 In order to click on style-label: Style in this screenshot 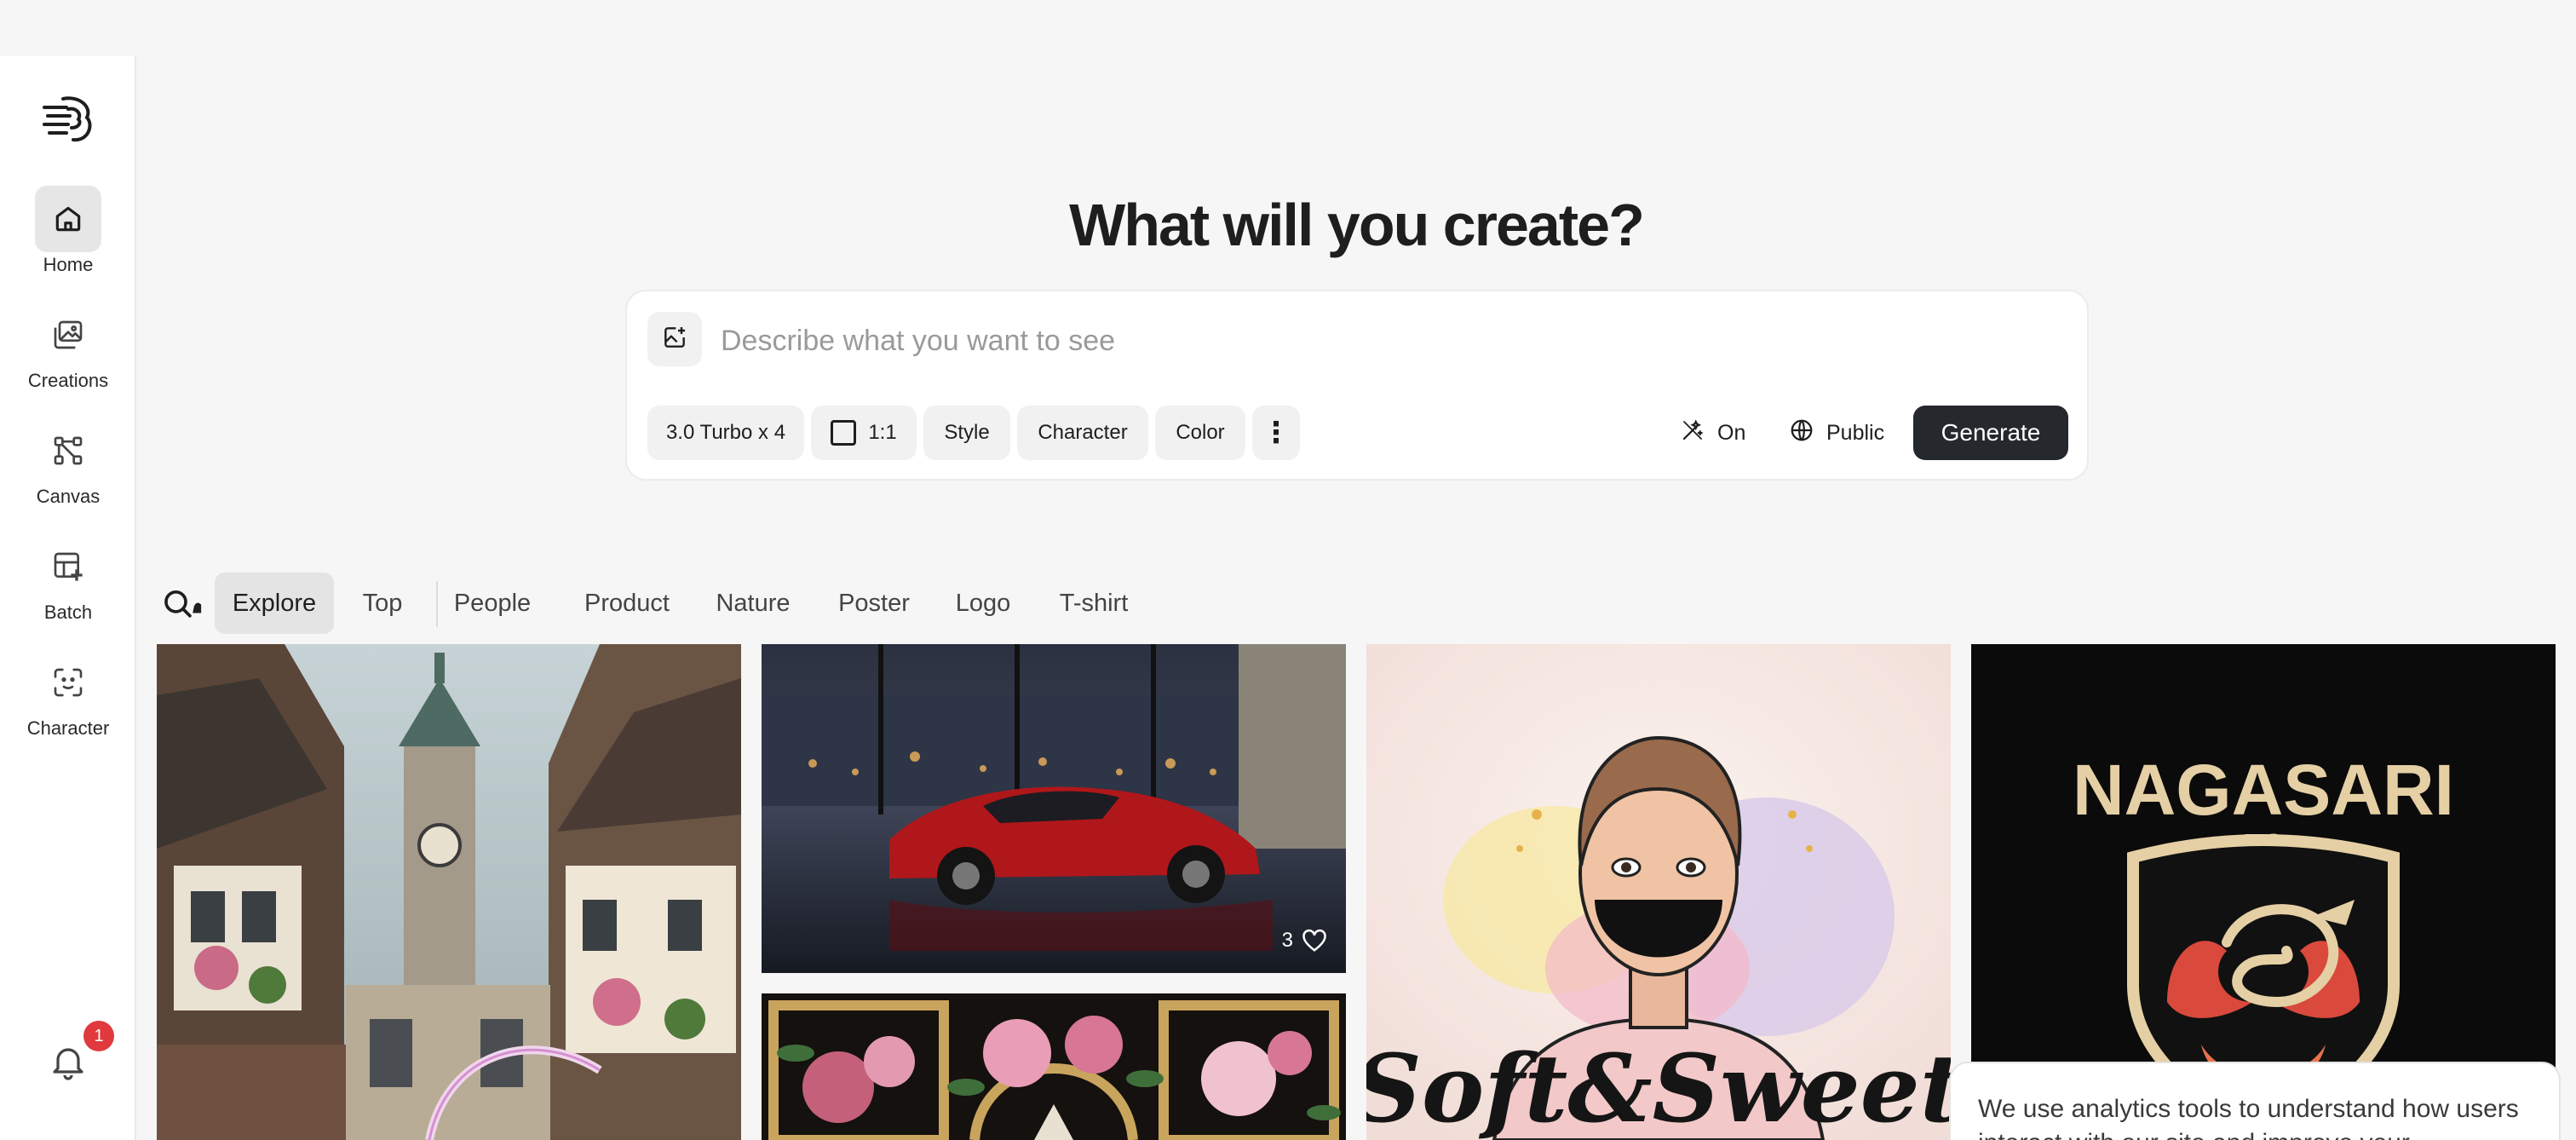, I will do `click(967, 433)`.